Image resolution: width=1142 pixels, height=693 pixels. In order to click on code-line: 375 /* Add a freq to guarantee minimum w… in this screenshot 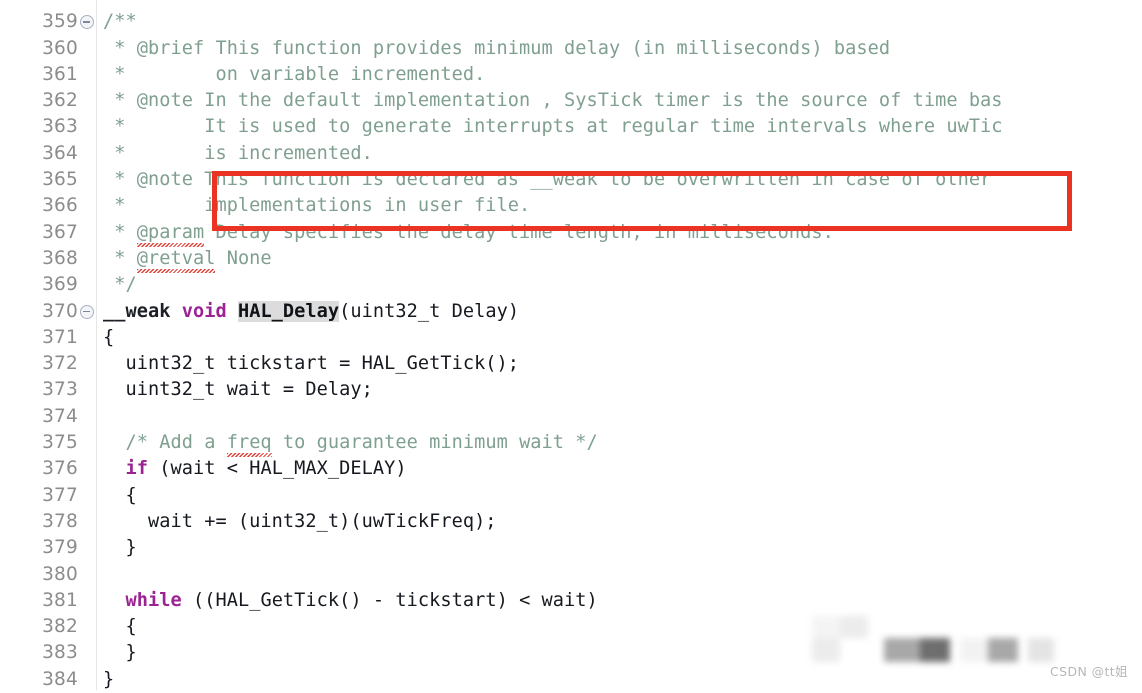, I will do `click(571, 444)`.